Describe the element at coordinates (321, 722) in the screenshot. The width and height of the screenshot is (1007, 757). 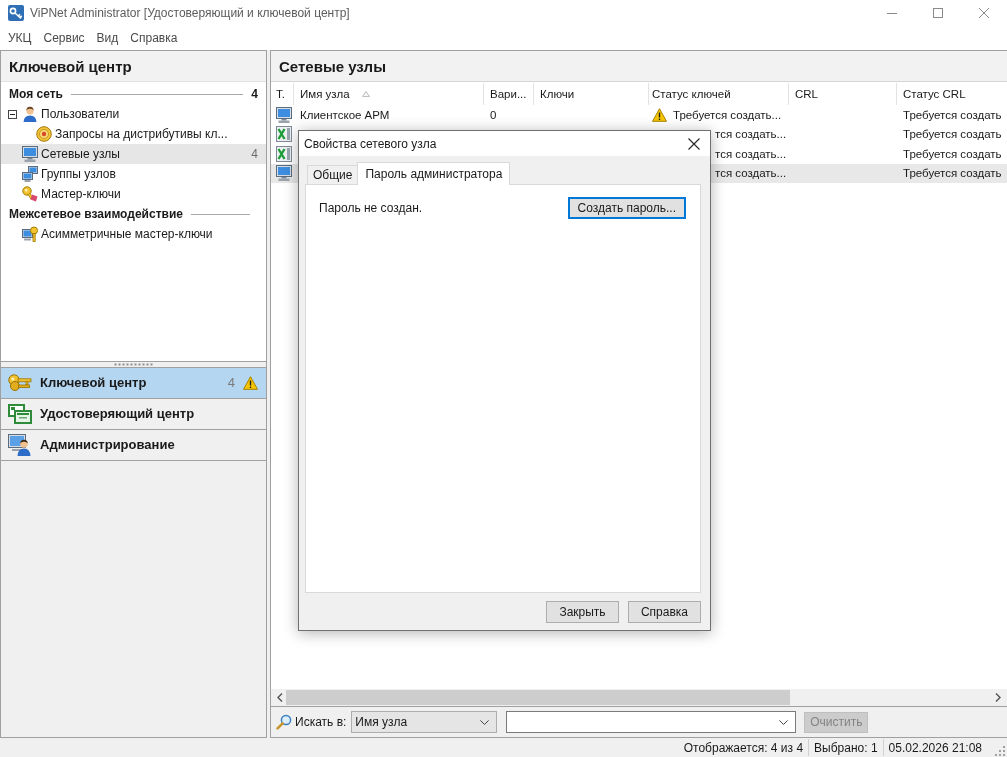
I see `search-label: Искать в:` at that location.